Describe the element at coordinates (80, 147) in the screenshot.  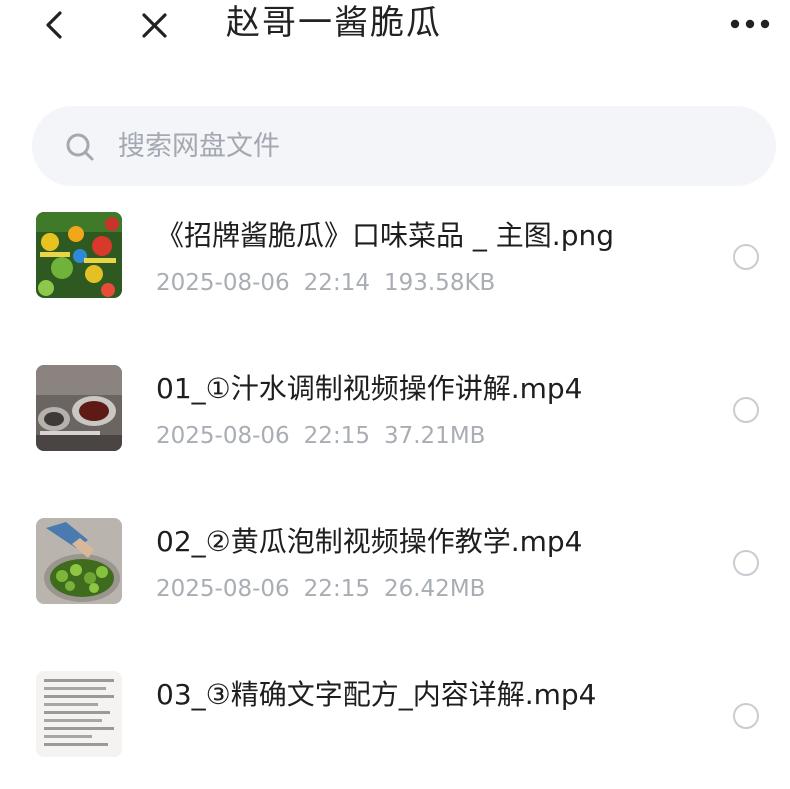
I see `search-icon` at that location.